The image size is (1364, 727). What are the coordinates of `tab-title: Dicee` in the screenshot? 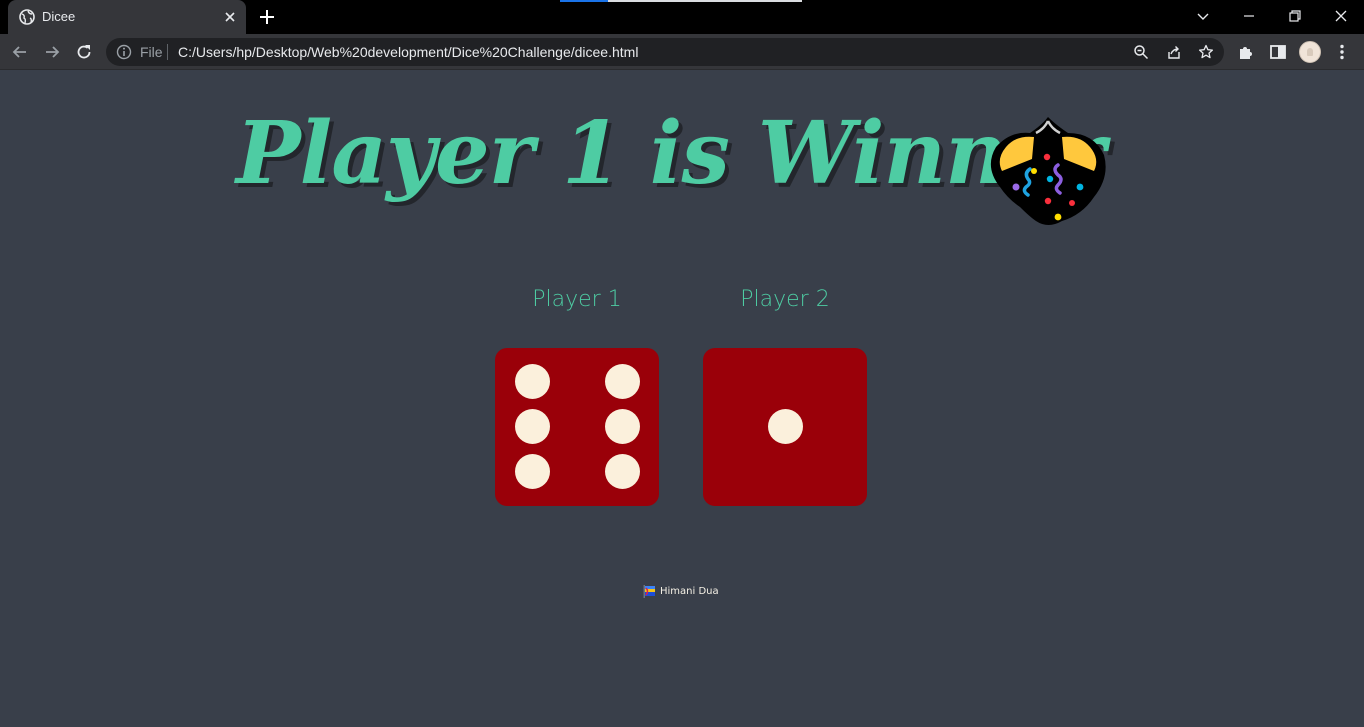 It's located at (59, 16).